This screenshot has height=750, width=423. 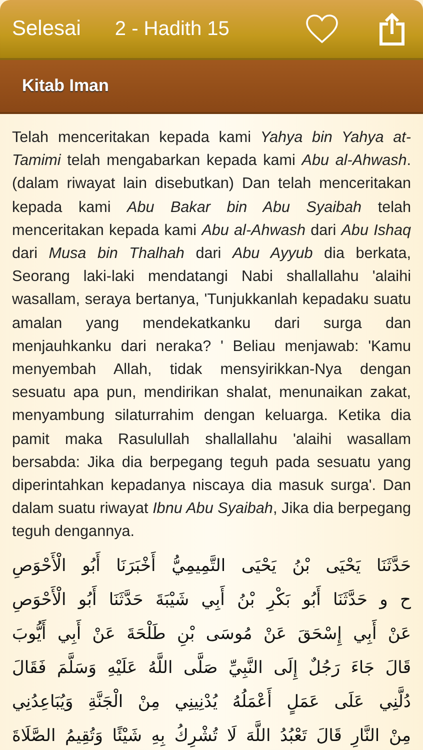 I want to click on arabic-text-line: ح و حَدَّثَنَا أَبُو بَكْرِ بْنُ أَبِي شَيْبَةَ حَدَّثَنَا أَبُو الْأَحْوَصِ, so click(x=211, y=600).